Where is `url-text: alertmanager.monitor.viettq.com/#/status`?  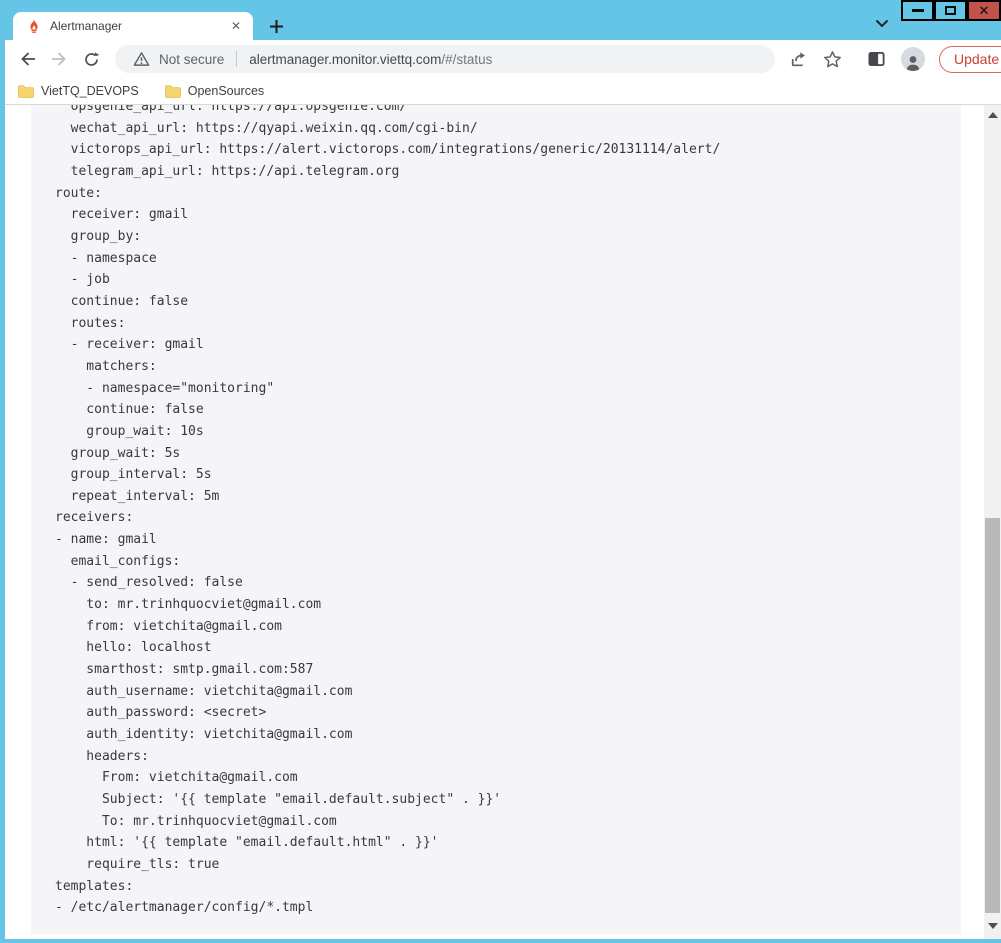
url-text: alertmanager.monitor.viettq.com/#/status is located at coordinates (370, 59).